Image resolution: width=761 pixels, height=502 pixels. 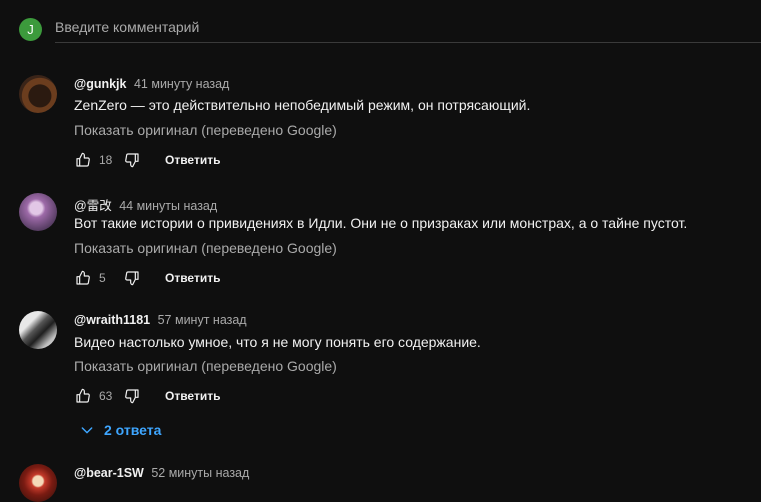 What do you see at coordinates (147, 396) in the screenshot?
I see `comment-actions: 63 Ответить` at bounding box center [147, 396].